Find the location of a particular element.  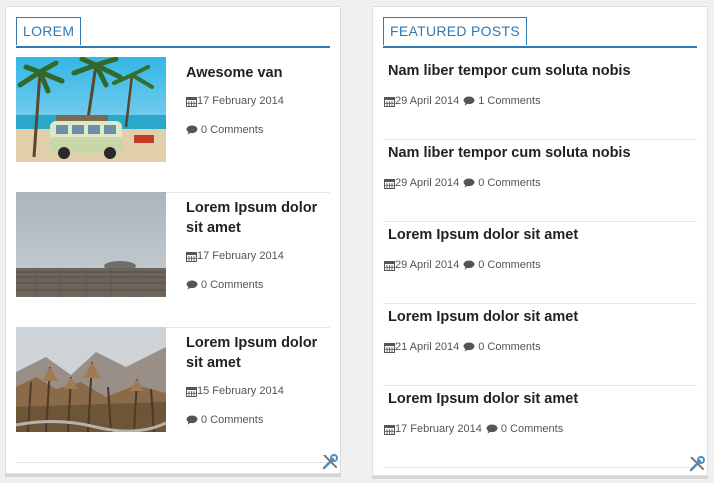

widget-header: FEATURED POSTS is located at coordinates (540, 32).